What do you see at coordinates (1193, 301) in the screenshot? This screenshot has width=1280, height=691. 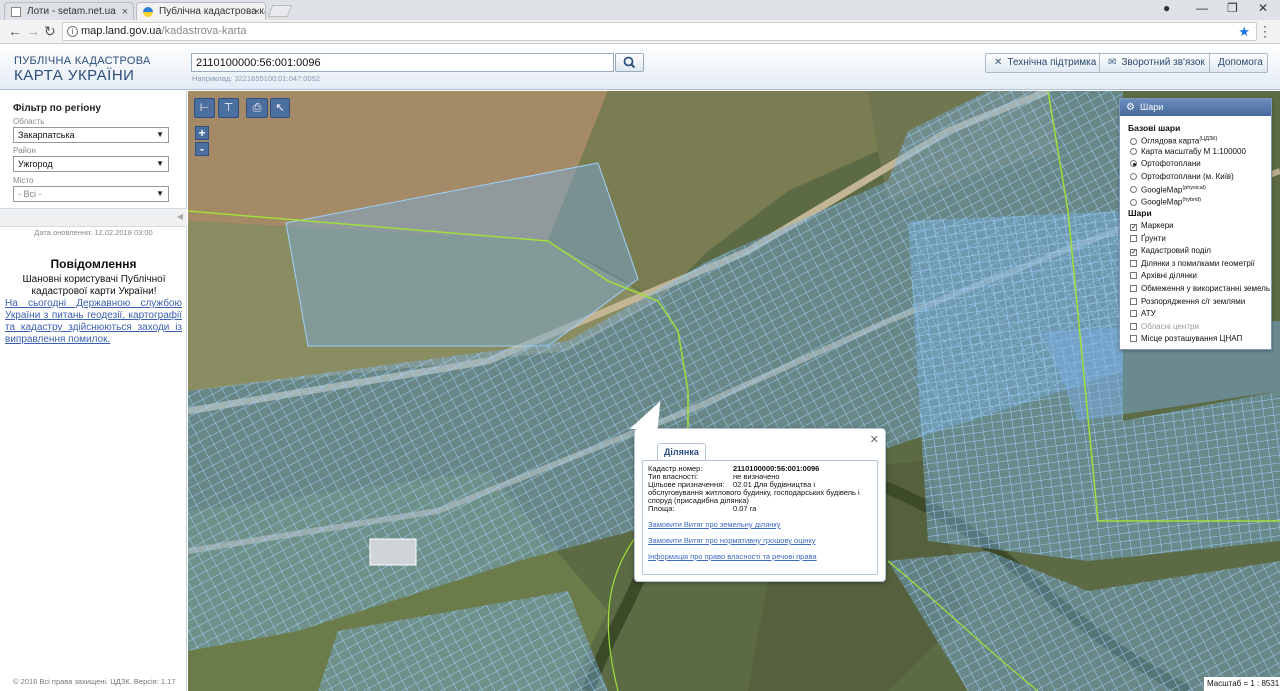 I see `layer-label: Розпорядження с/г землями` at bounding box center [1193, 301].